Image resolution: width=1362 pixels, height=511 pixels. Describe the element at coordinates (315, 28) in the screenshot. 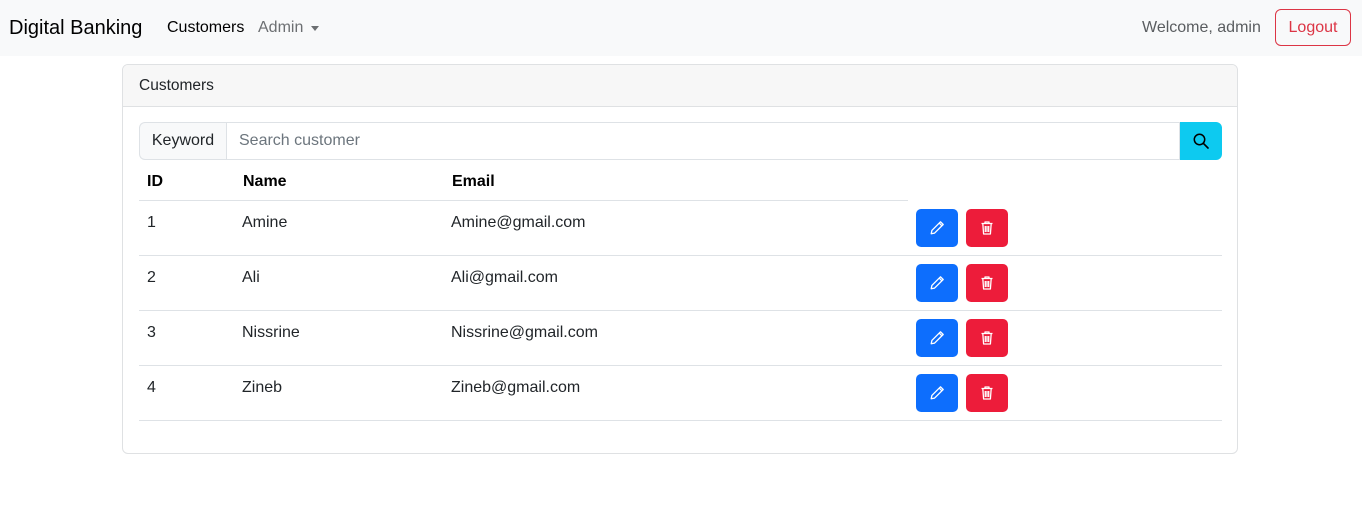

I see `caret-down-icon` at that location.